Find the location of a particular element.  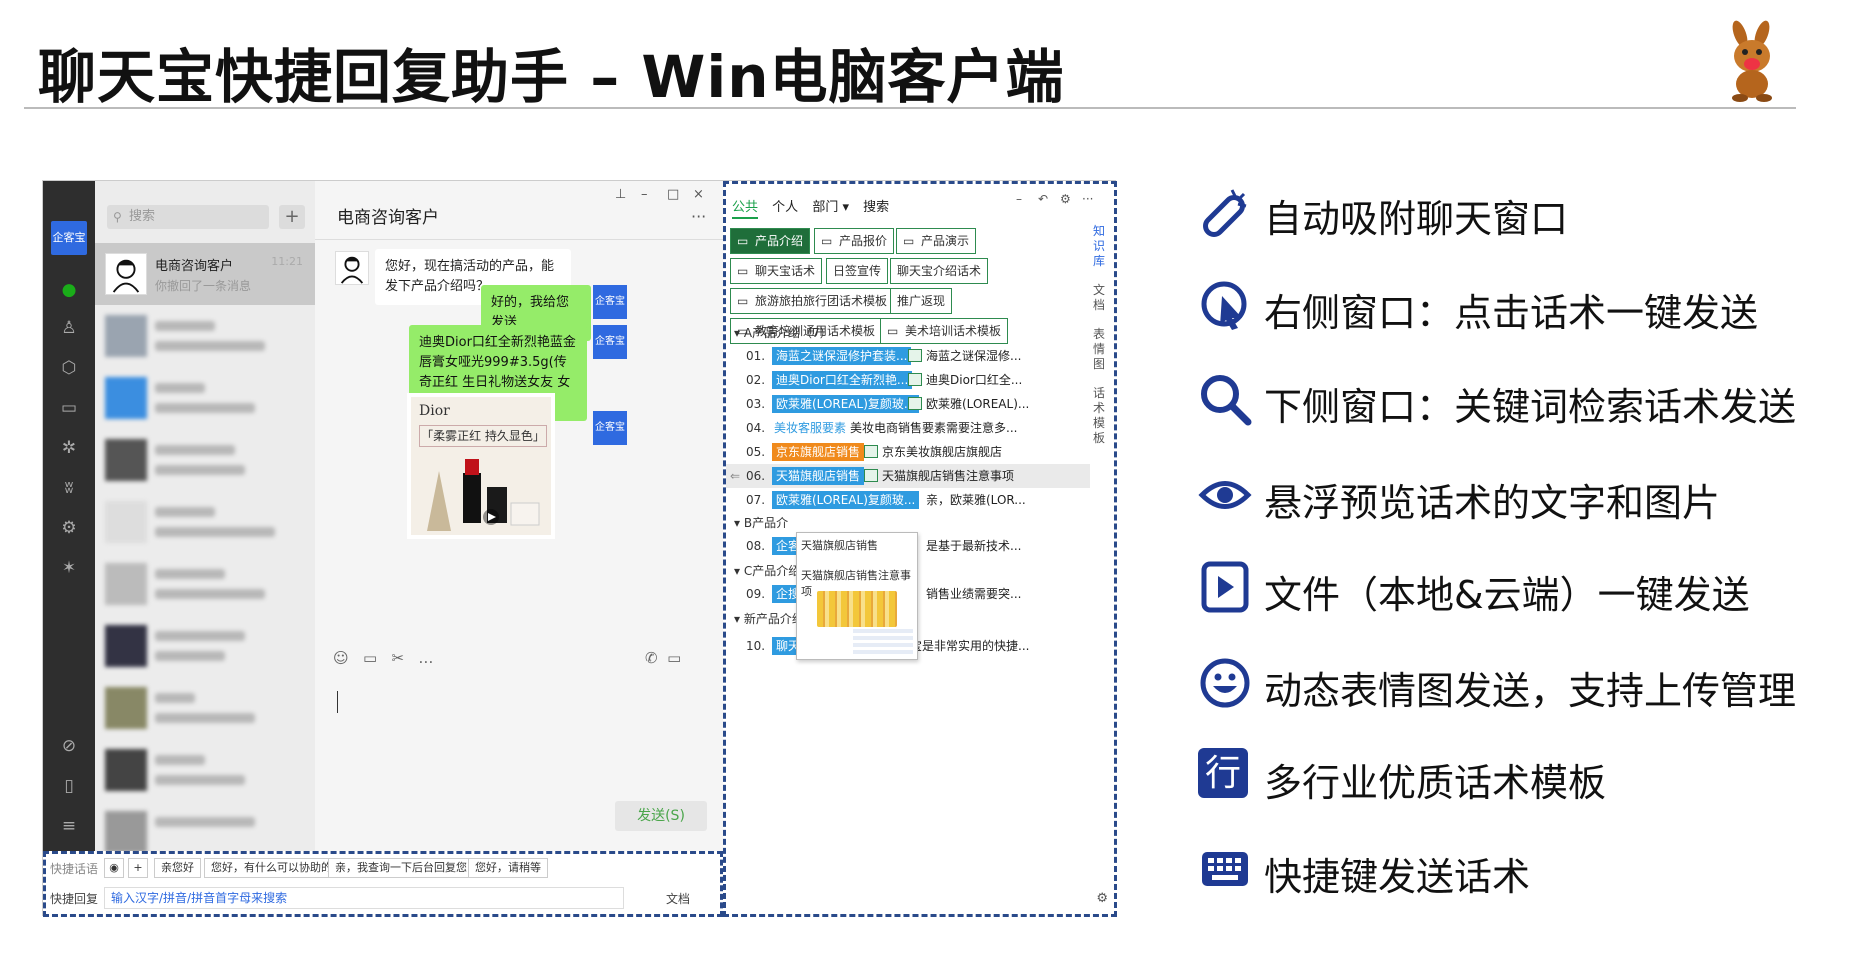

nav-bar: 企客宝 ● ♙ ⬡ ▭ ✲ ʬ ⚙ ✶ ⊘ ▯ ≡ is located at coordinates (69, 516).